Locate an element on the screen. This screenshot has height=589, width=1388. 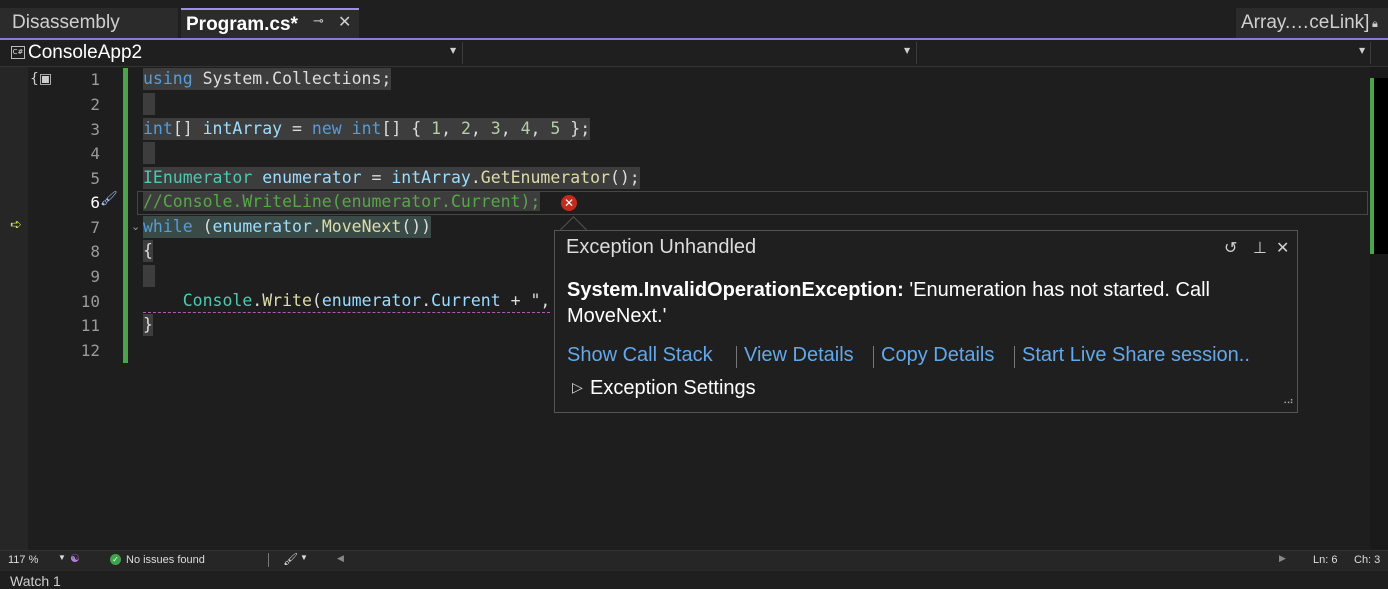
code-token: System.Collections; is located at coordinates (292, 78).